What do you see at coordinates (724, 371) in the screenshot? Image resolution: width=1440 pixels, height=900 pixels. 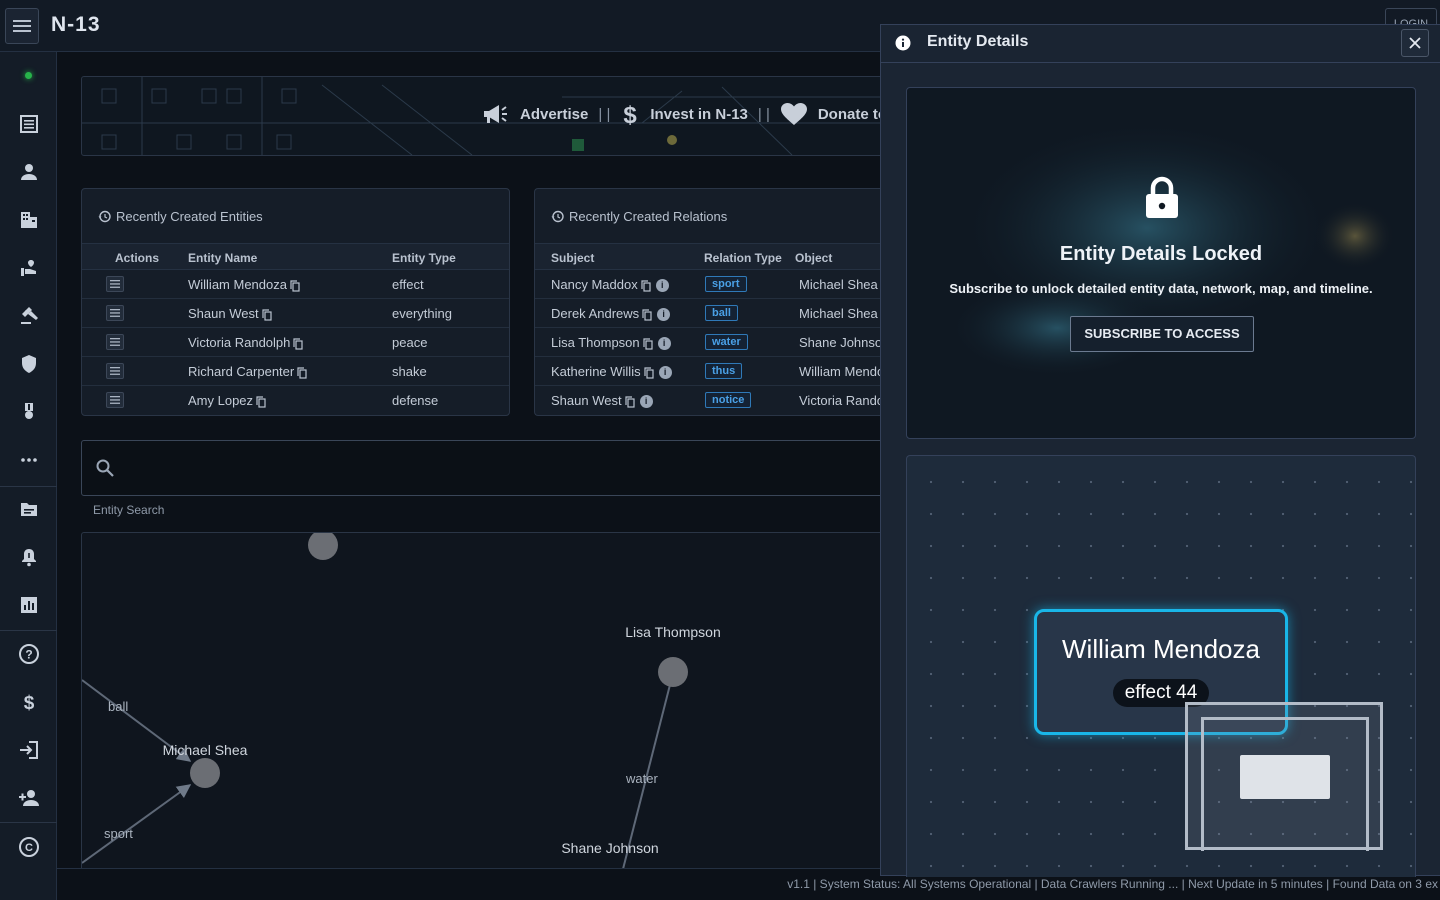 I see `relation-tag: thus` at bounding box center [724, 371].